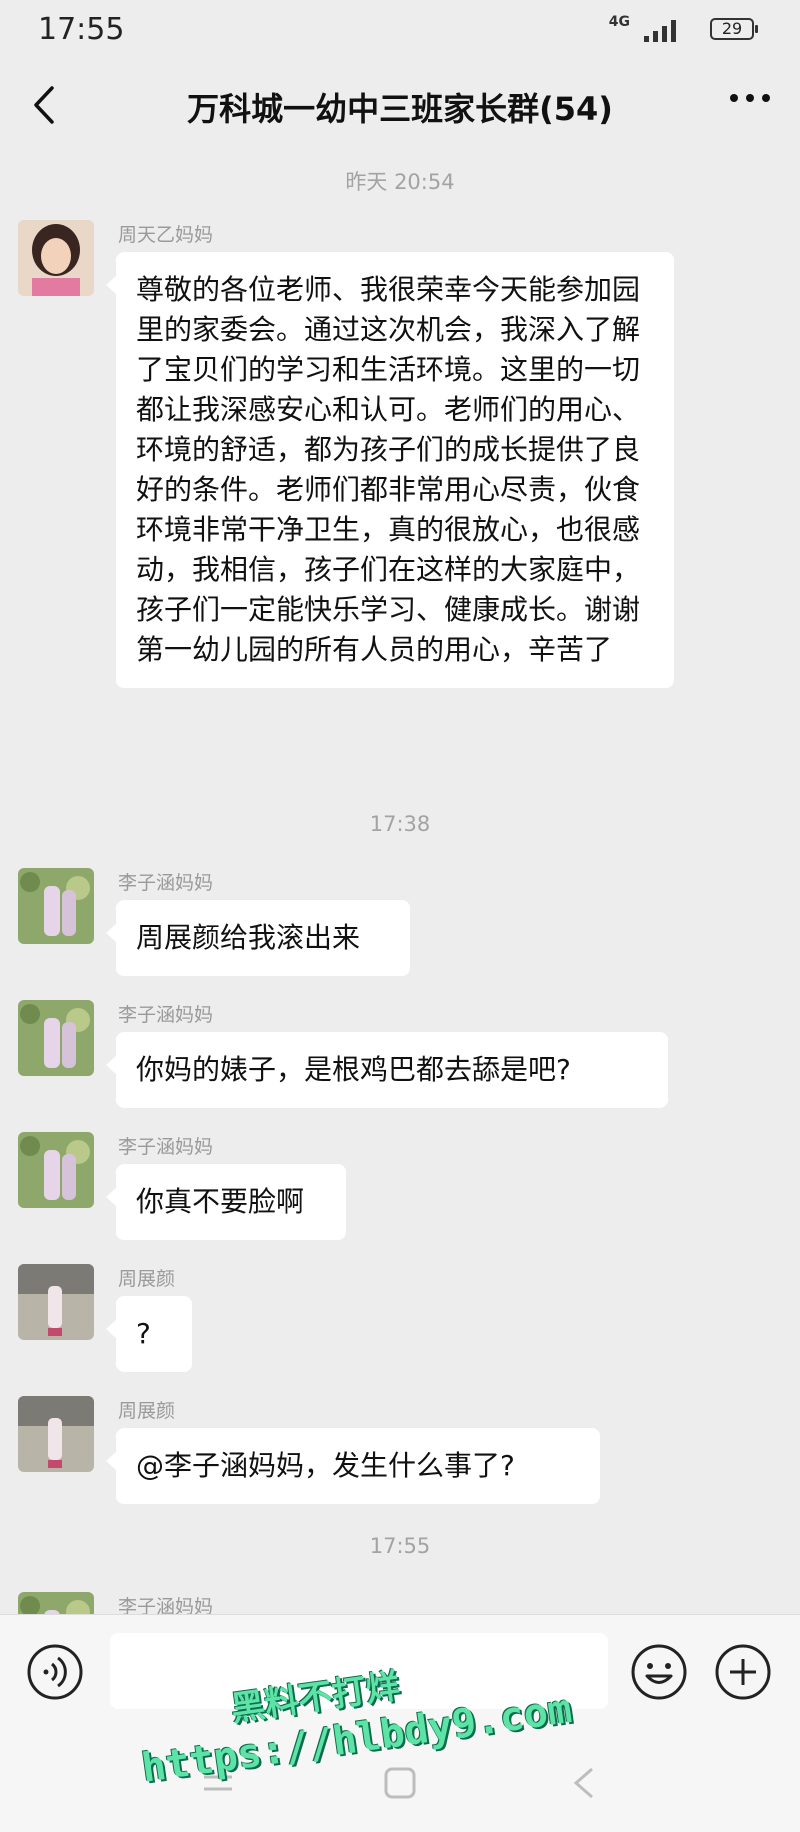 The width and height of the screenshot is (800, 1832). I want to click on home-nav-icon, so click(400, 1783).